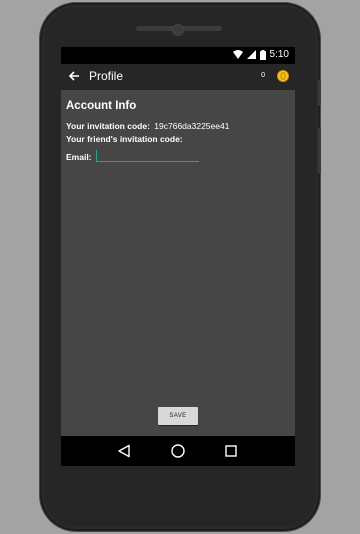 This screenshot has width=360, height=534. I want to click on coin-icon, so click(283, 76).